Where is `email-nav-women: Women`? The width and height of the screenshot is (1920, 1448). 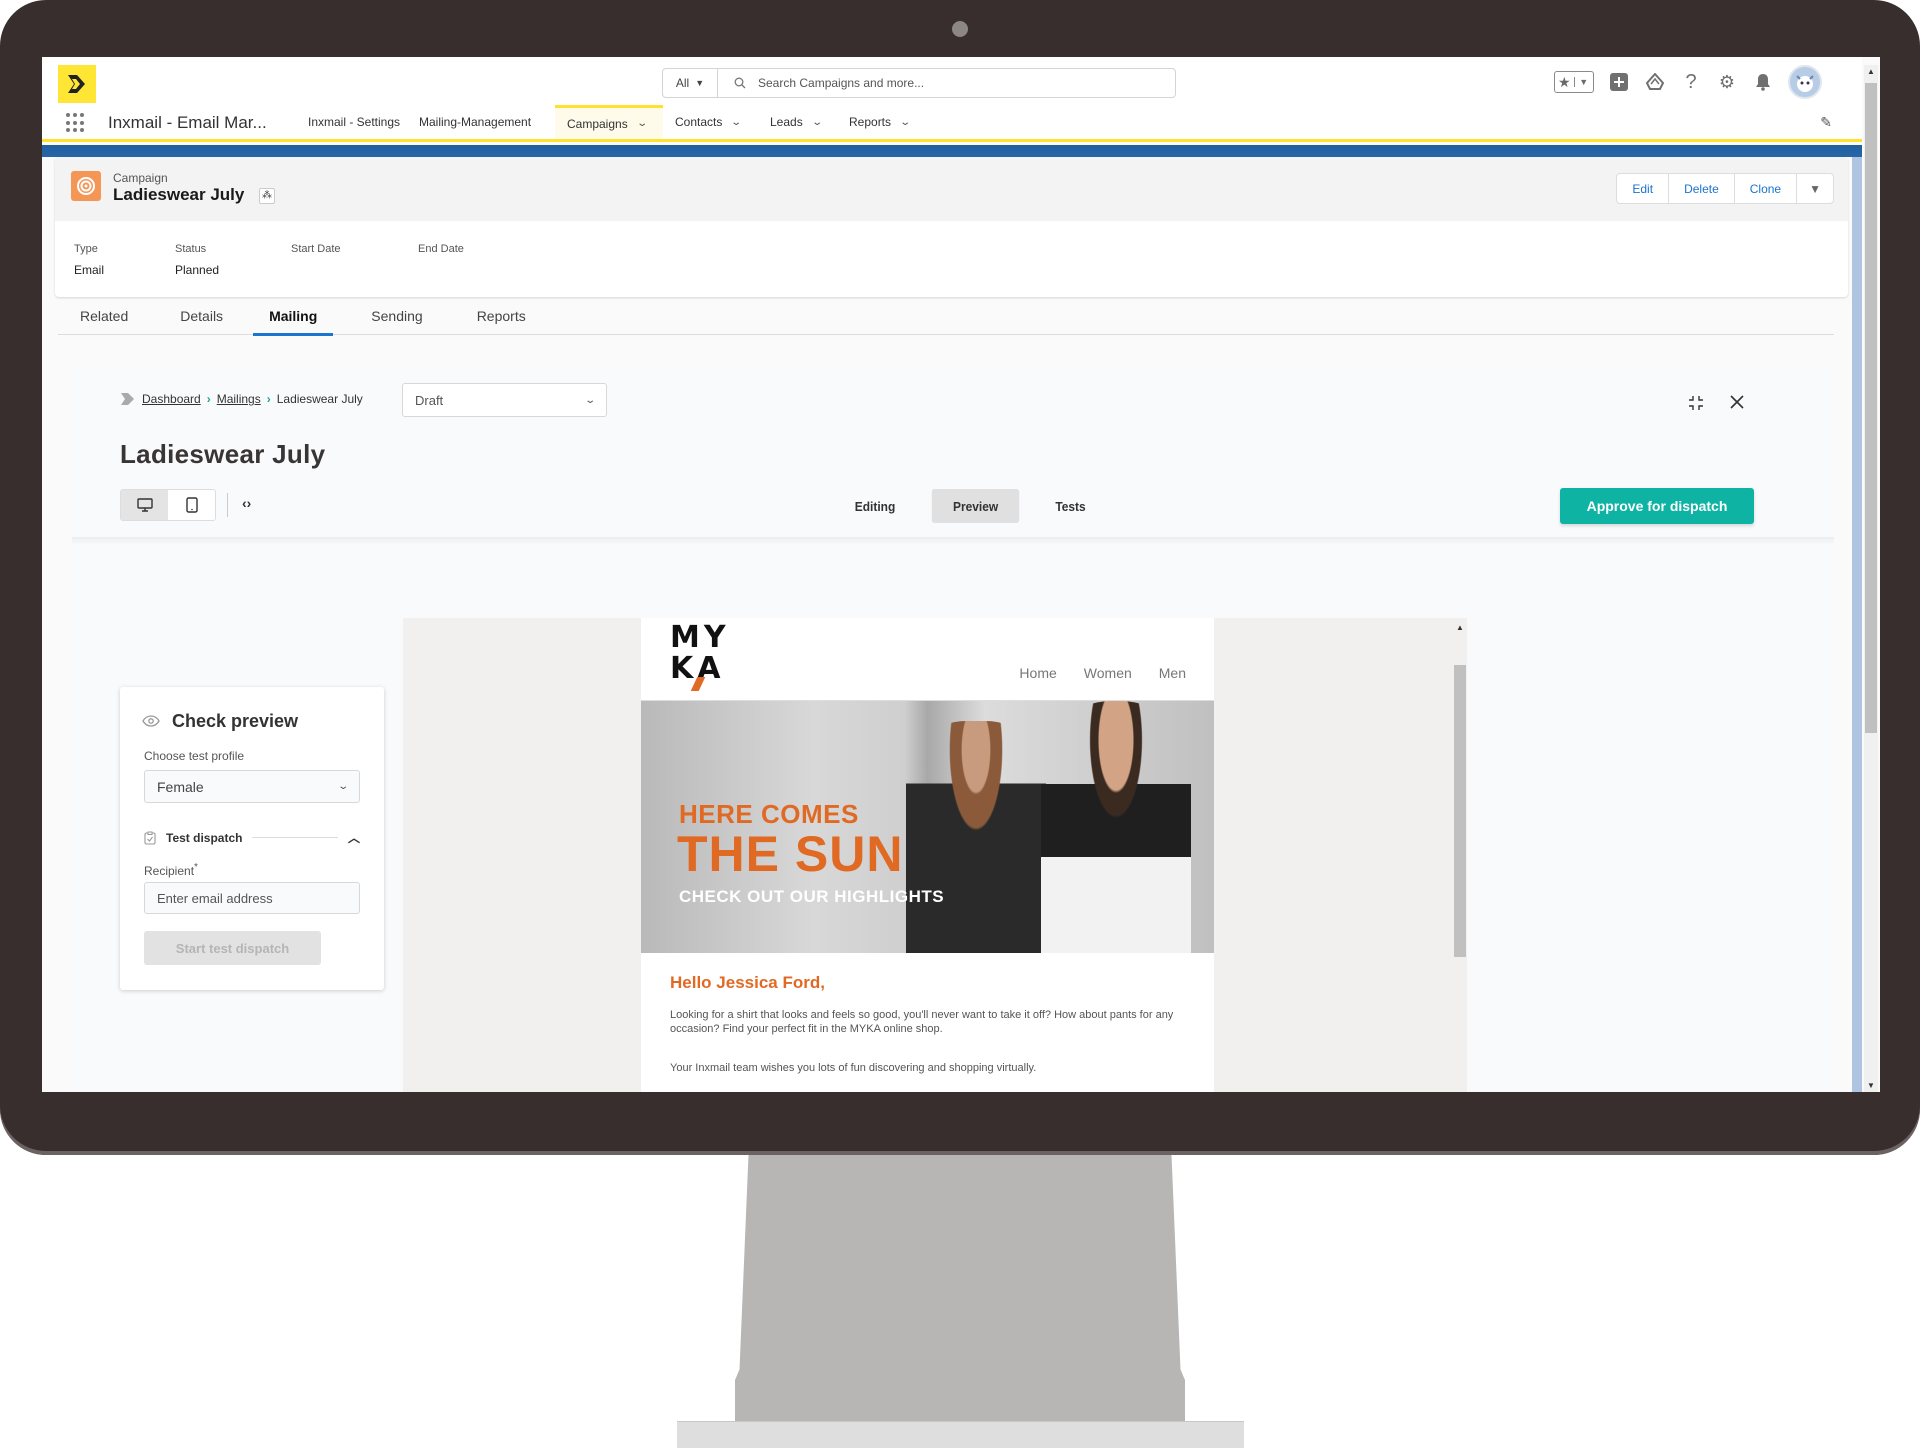
email-nav-women: Women is located at coordinates (1108, 673).